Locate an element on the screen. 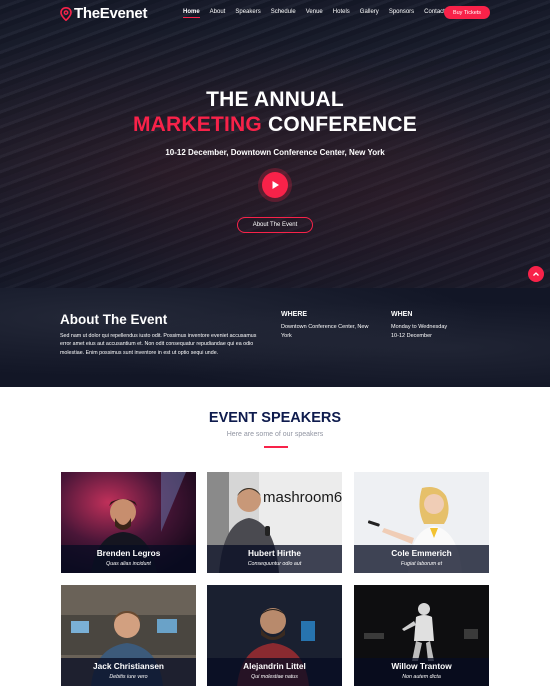 This screenshot has width=550, height=697. sign-text: mashroom6 is located at coordinates (302, 497).